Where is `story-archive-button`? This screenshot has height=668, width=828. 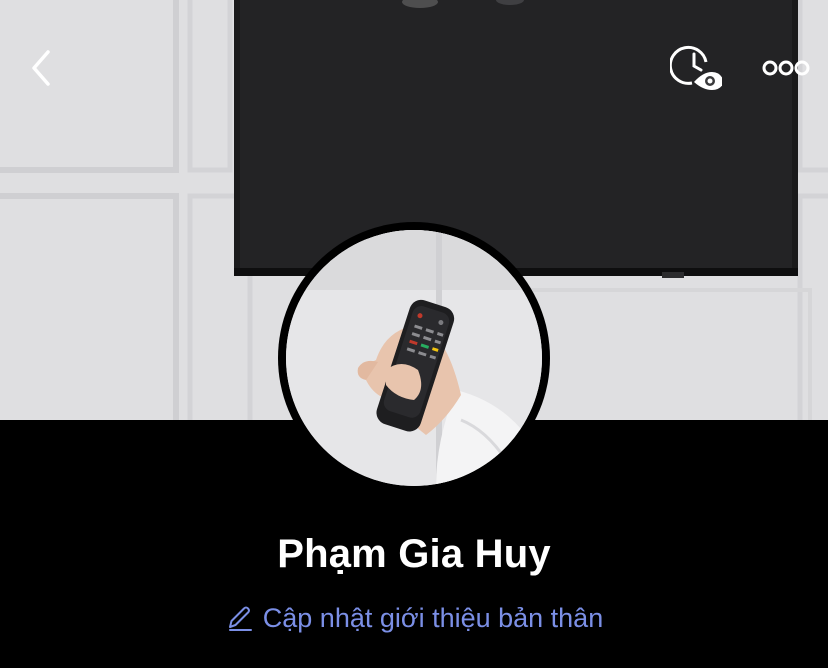 story-archive-button is located at coordinates (696, 68).